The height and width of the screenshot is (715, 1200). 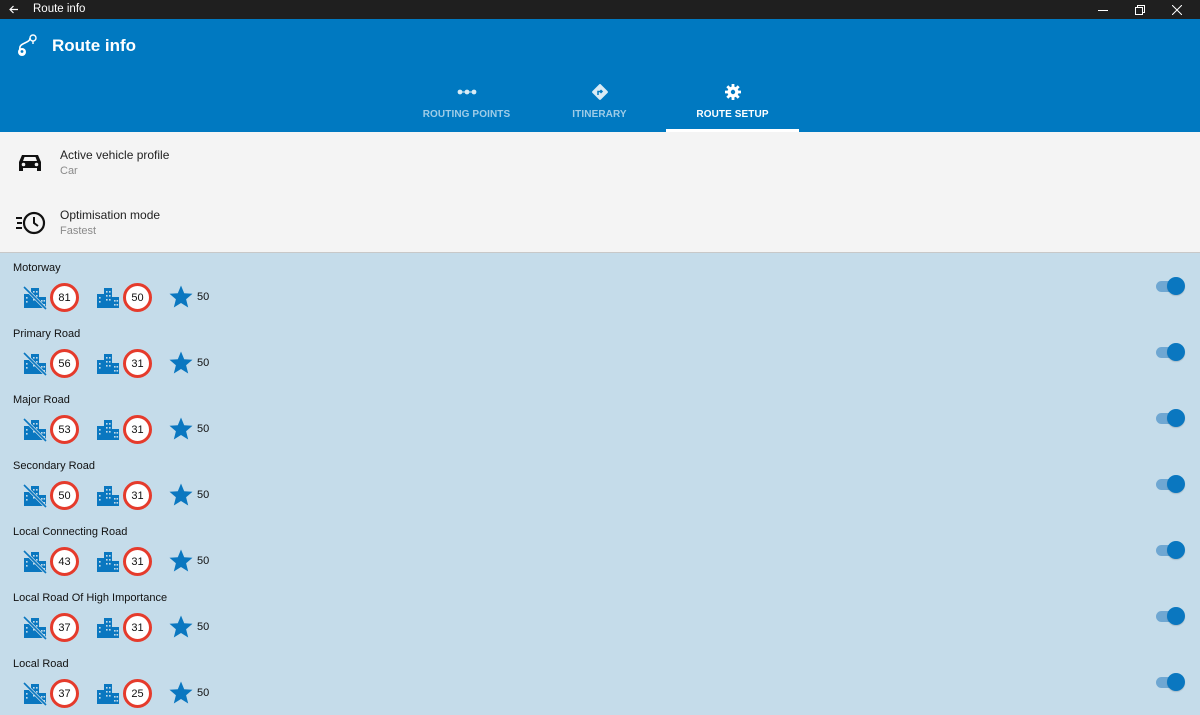 I want to click on tab-routing-points: ROUTING POINTS, so click(x=466, y=102).